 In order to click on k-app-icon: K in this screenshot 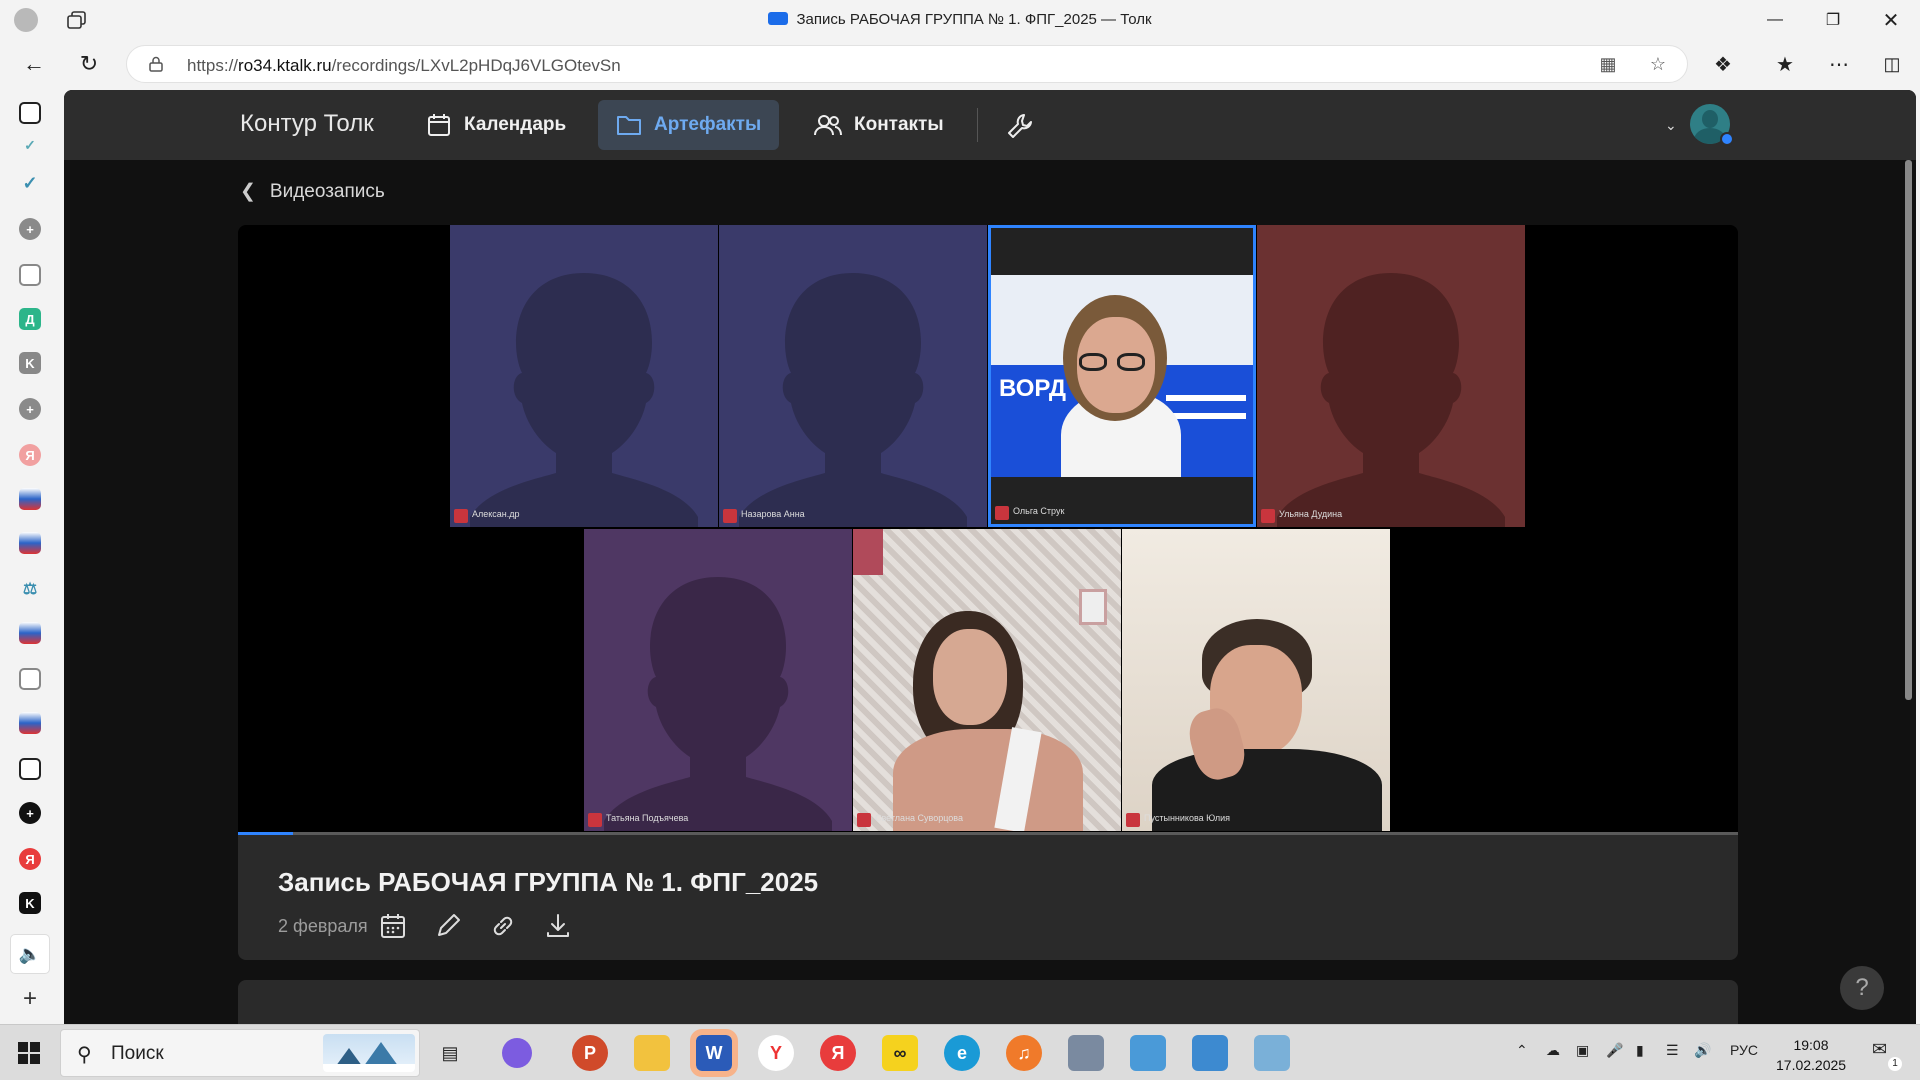, I will do `click(30, 363)`.